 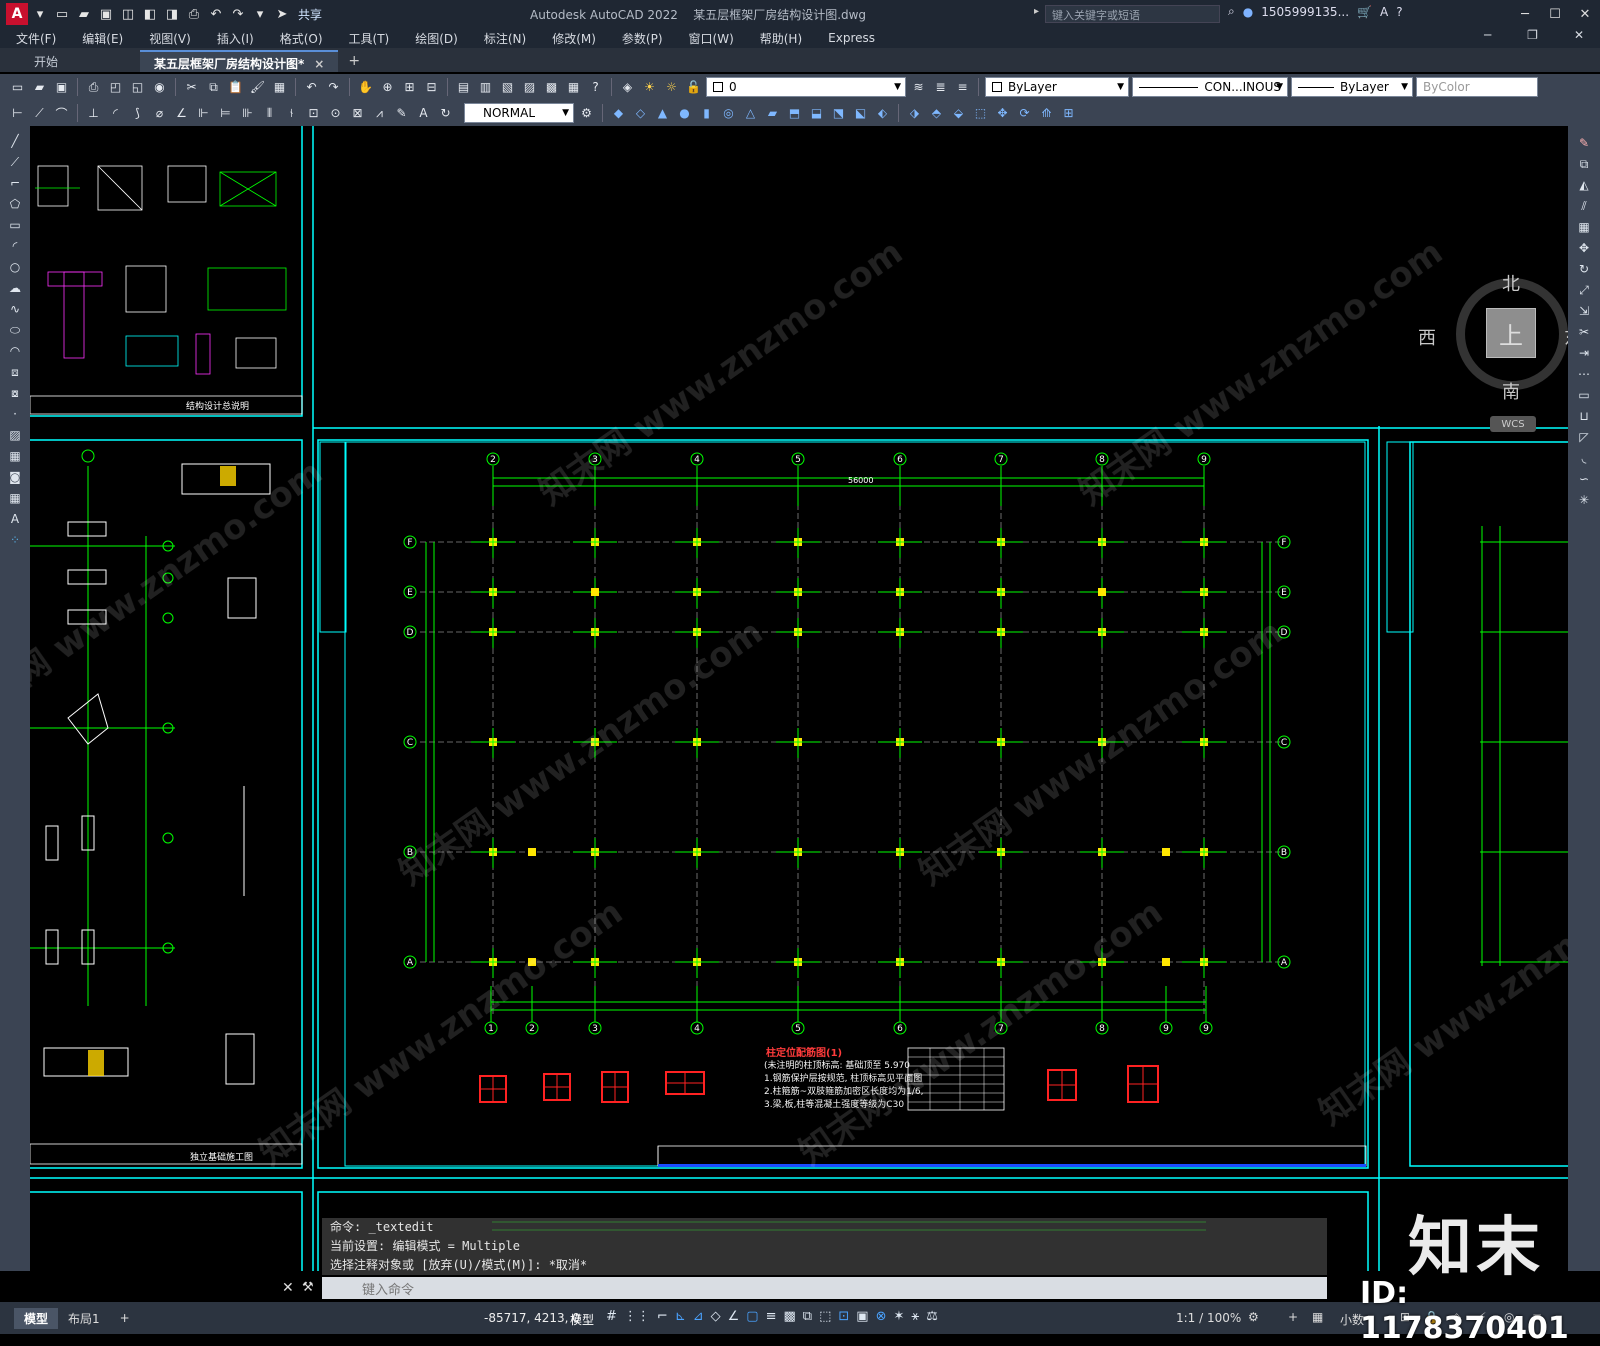 I want to click on customize-chevron-icon: ▾, so click(x=260, y=14).